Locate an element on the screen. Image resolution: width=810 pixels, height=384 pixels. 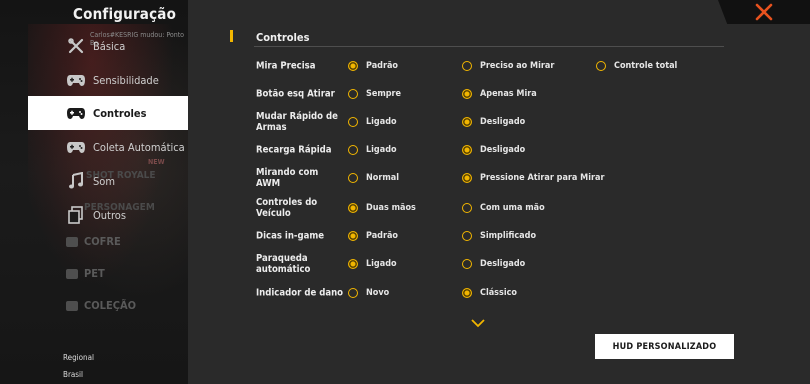
radio-option: Preciso ao Mirar is located at coordinates (508, 66).